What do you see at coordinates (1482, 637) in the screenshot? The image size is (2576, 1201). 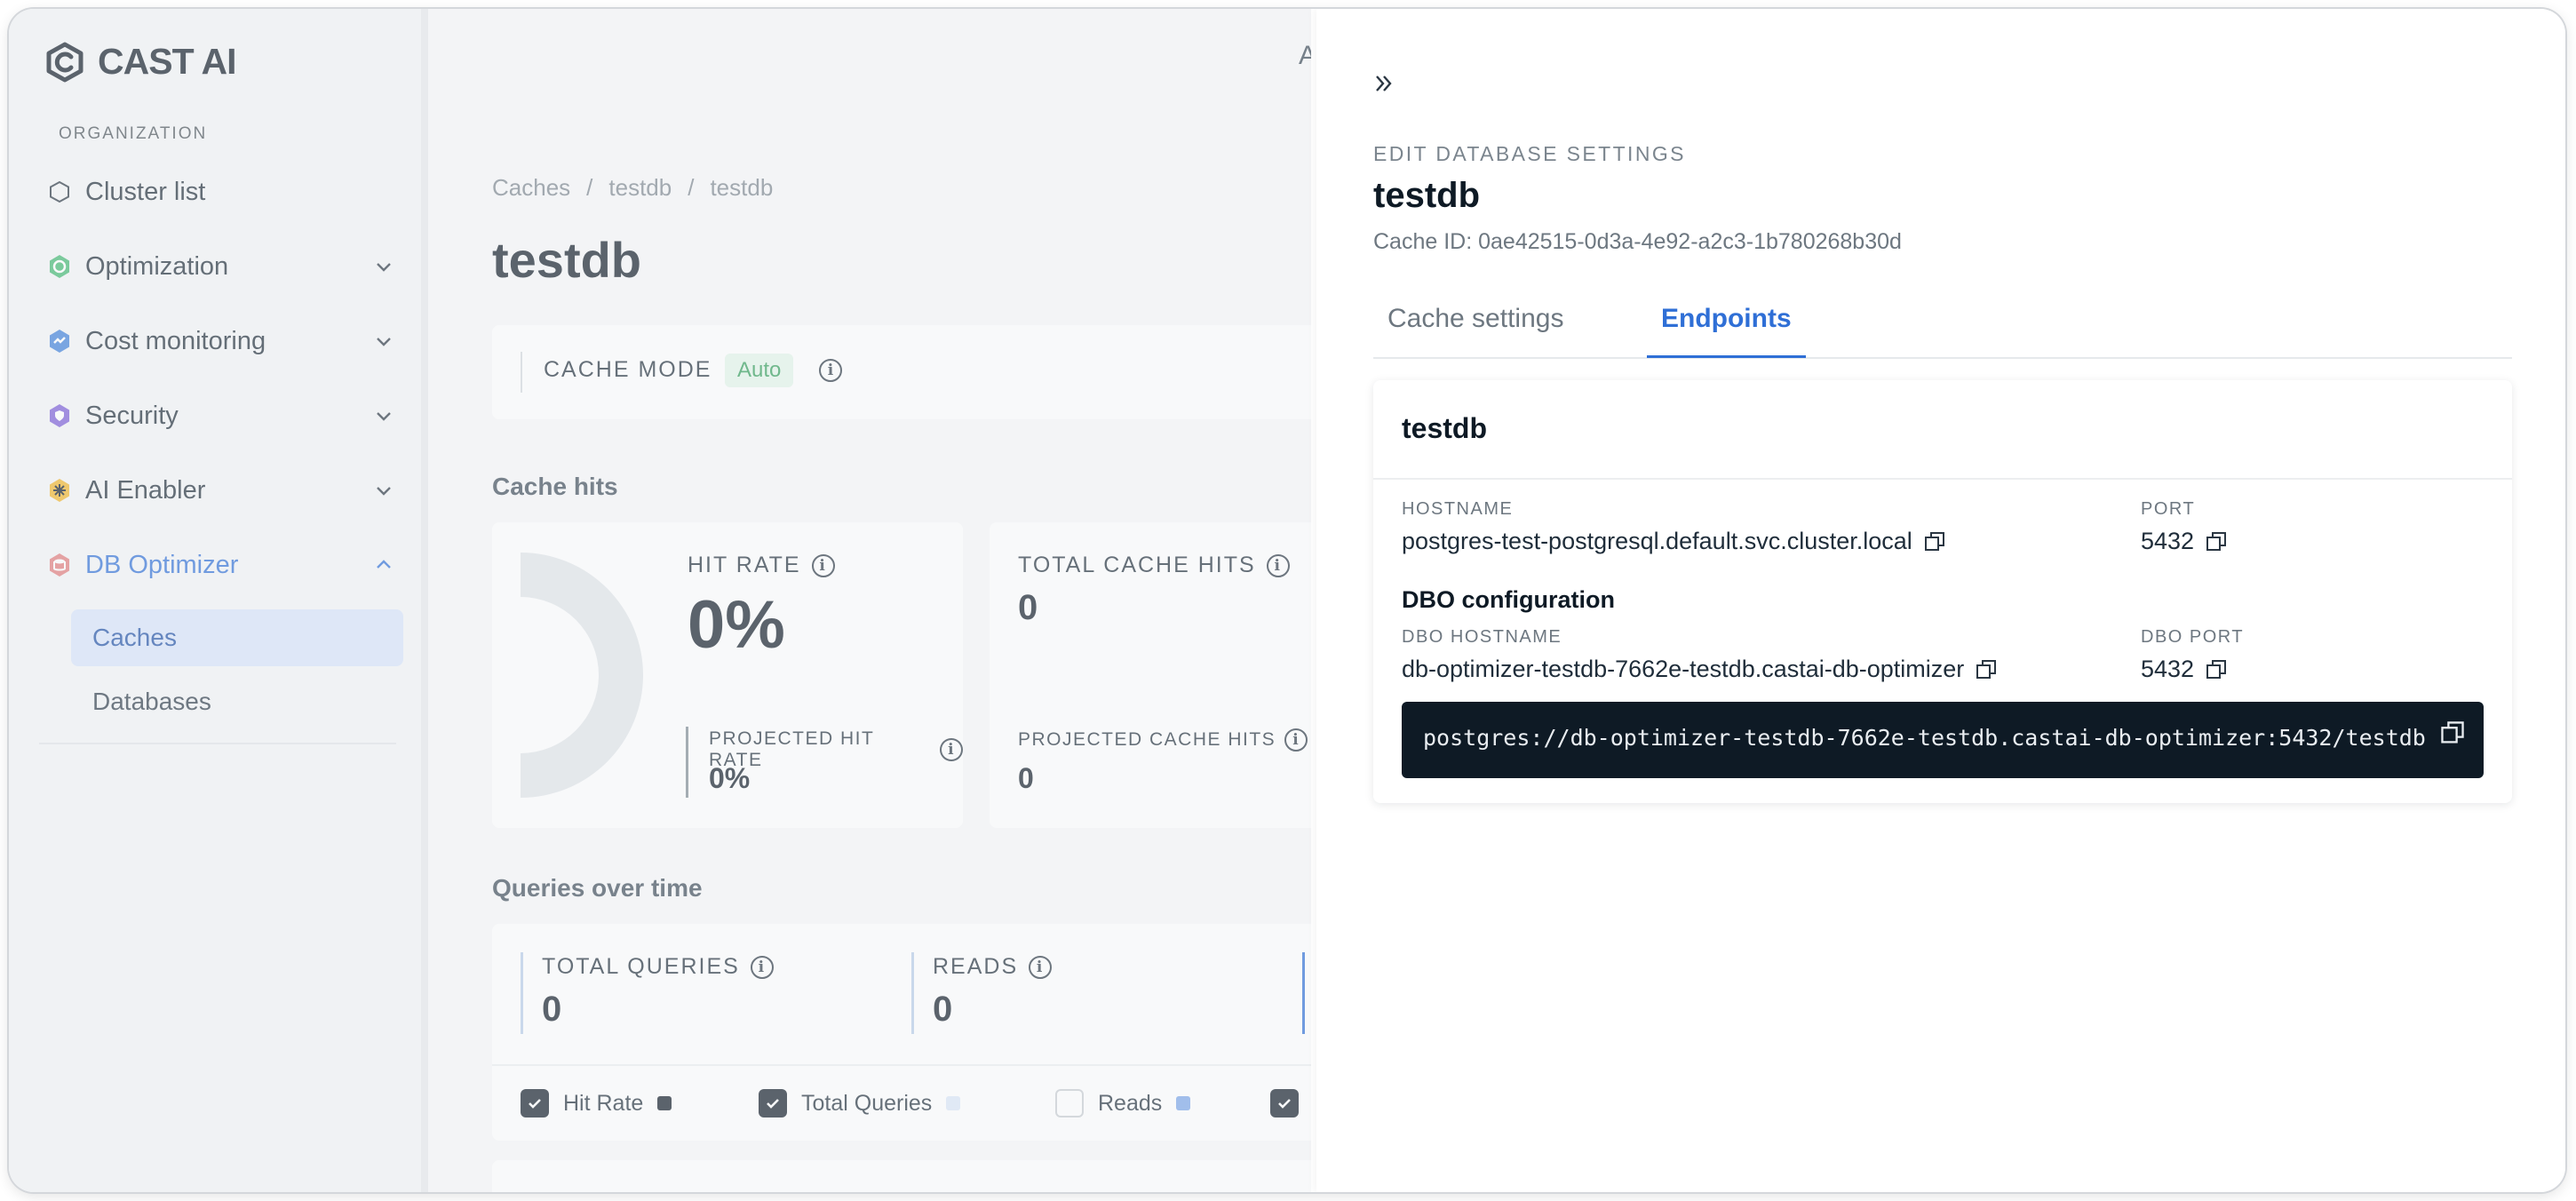 I see `dbo-hostname-label: DBO HOSTNAME` at bounding box center [1482, 637].